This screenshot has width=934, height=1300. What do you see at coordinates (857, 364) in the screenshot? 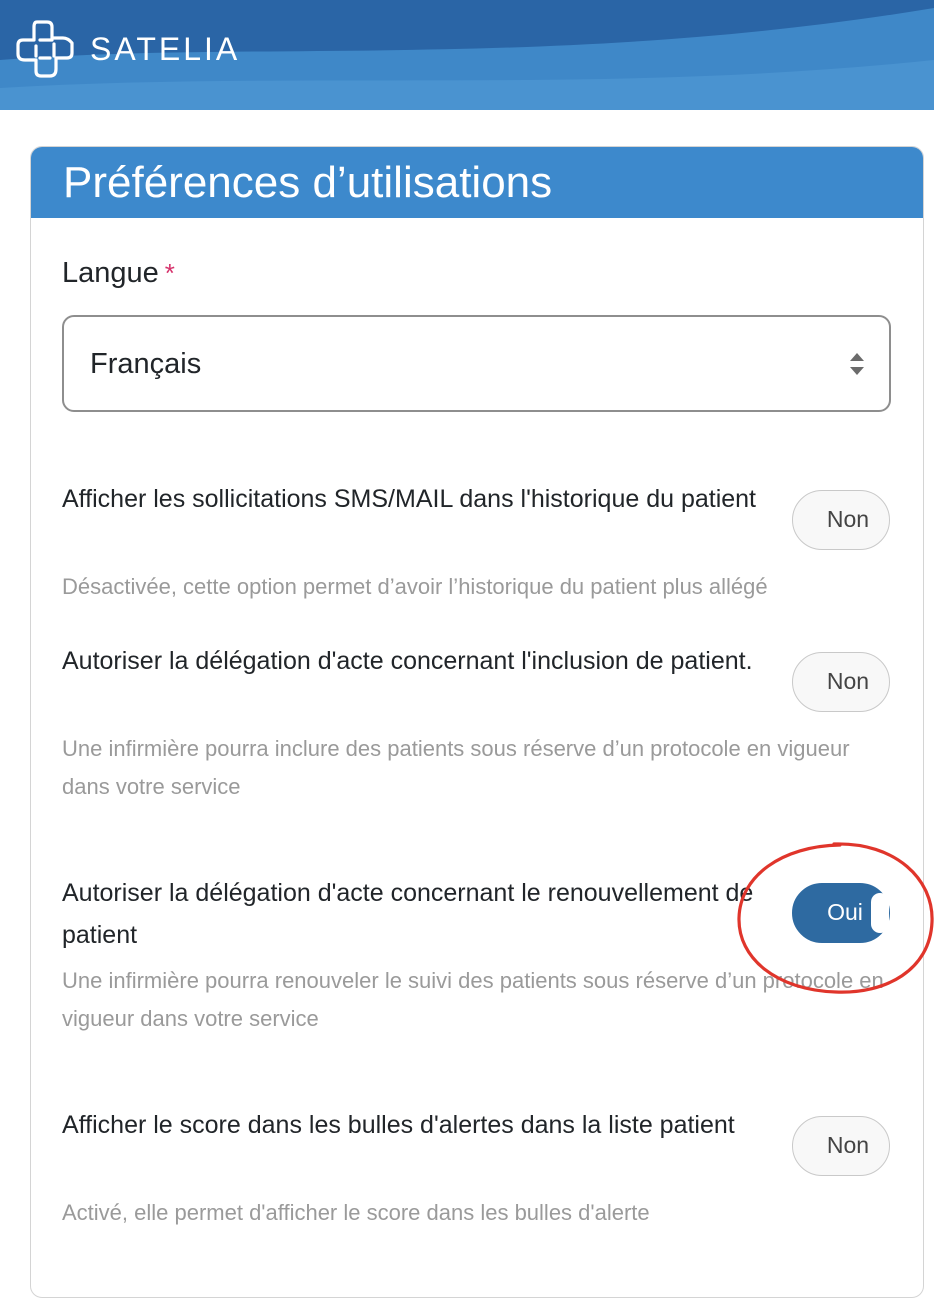
I see `sort-arrows-icon` at bounding box center [857, 364].